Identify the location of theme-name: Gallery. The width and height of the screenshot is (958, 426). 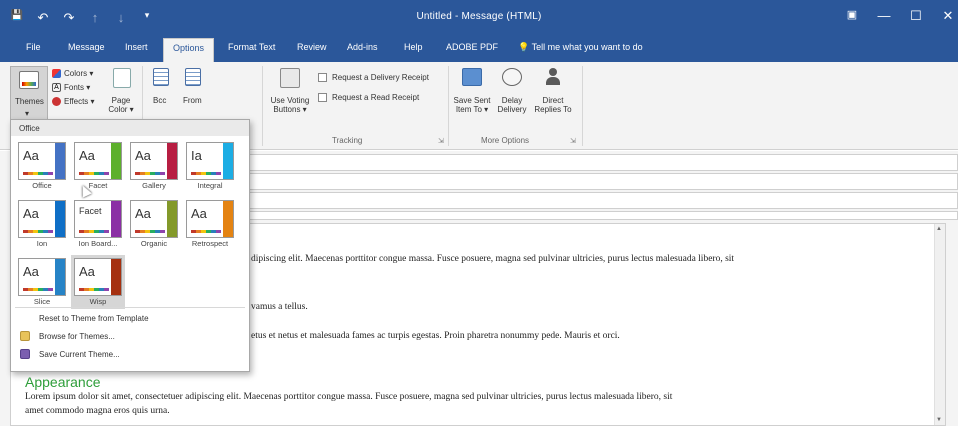
(154, 185).